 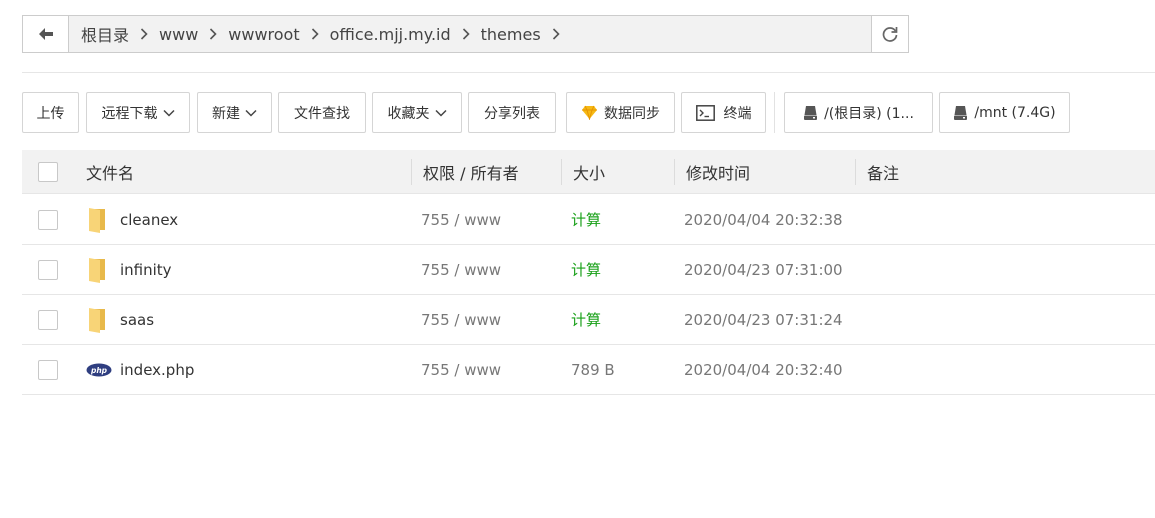 What do you see at coordinates (763, 219) in the screenshot?
I see `modified-time: 2020/04/04 20:32:38` at bounding box center [763, 219].